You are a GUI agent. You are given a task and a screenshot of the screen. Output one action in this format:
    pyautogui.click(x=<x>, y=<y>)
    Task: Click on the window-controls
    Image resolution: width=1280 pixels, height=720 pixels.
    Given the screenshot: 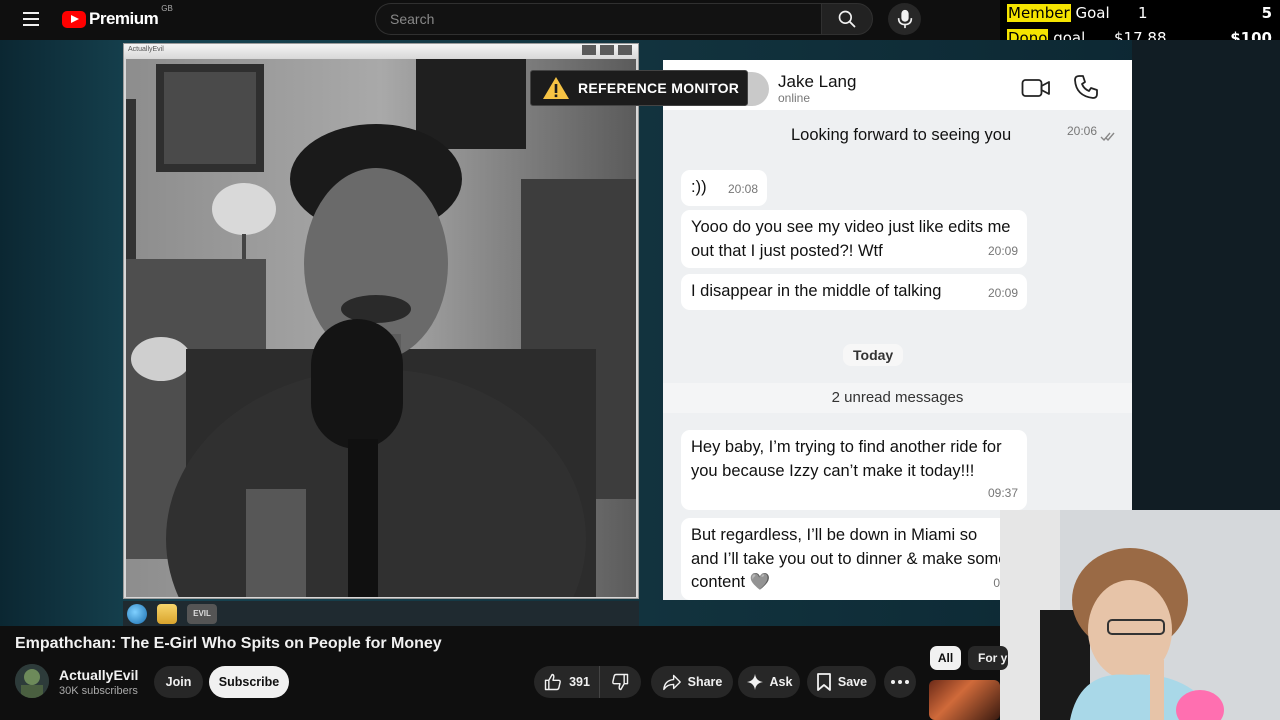 What is the action you would take?
    pyautogui.click(x=607, y=50)
    